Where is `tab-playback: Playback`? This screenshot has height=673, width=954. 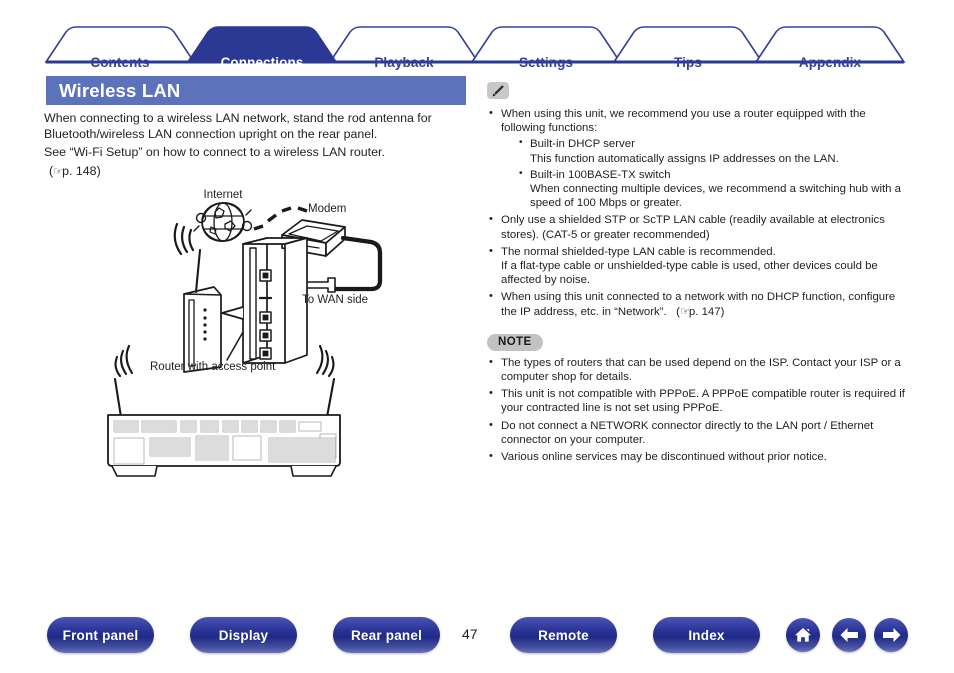 tab-playback: Playback is located at coordinates (404, 62).